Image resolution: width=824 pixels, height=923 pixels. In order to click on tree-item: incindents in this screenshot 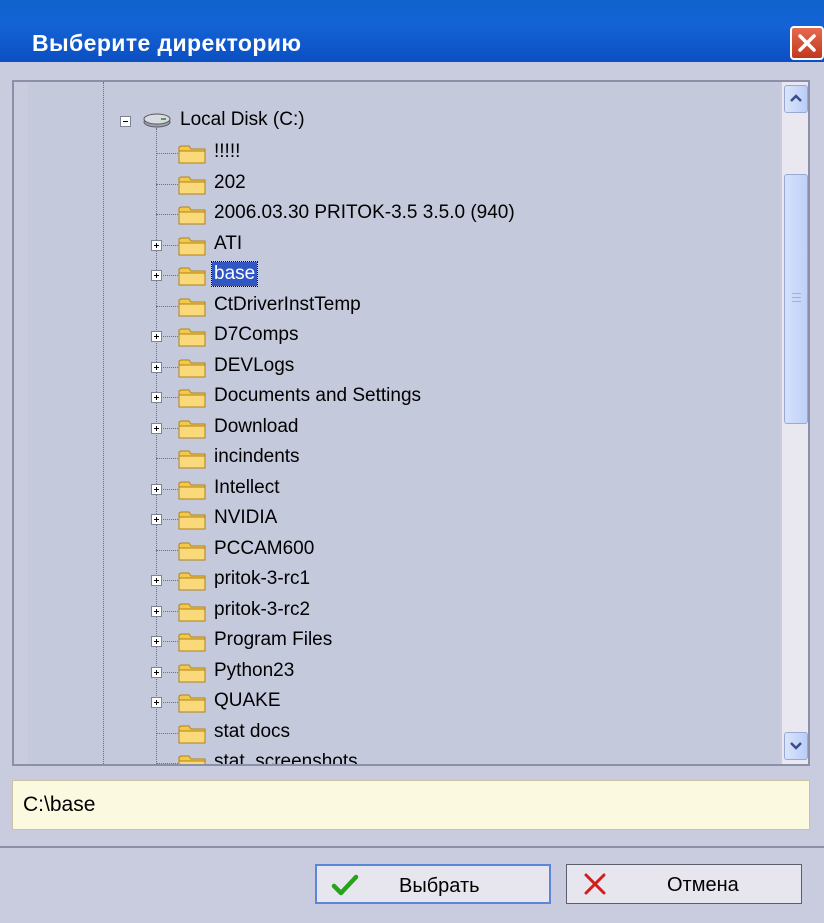, I will do `click(398, 458)`.